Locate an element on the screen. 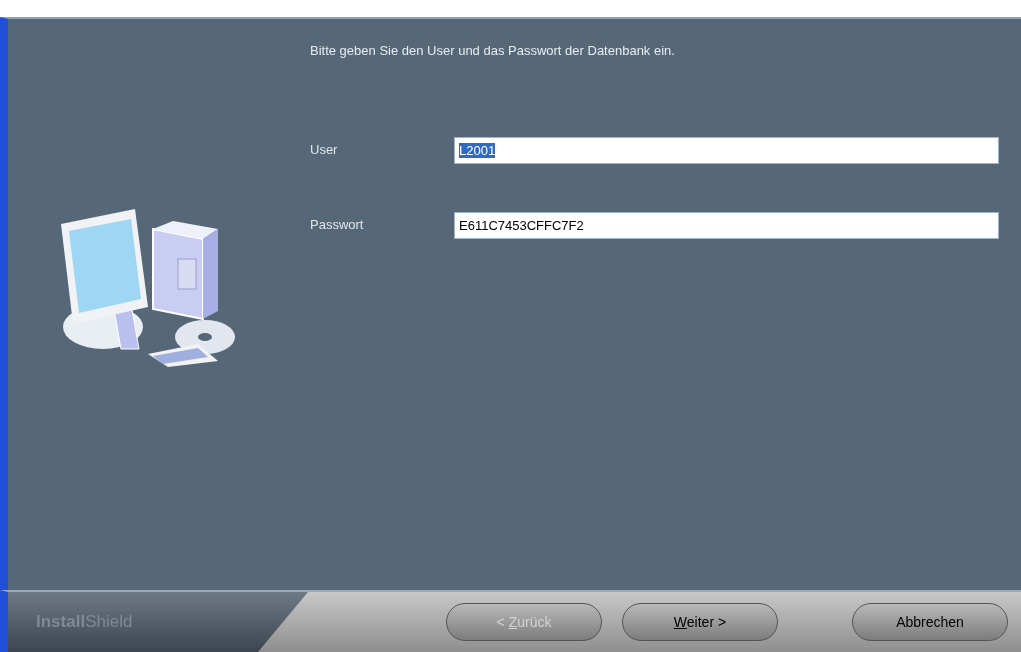 This screenshot has height=652, width=1021. field-label: User is located at coordinates (324, 150).